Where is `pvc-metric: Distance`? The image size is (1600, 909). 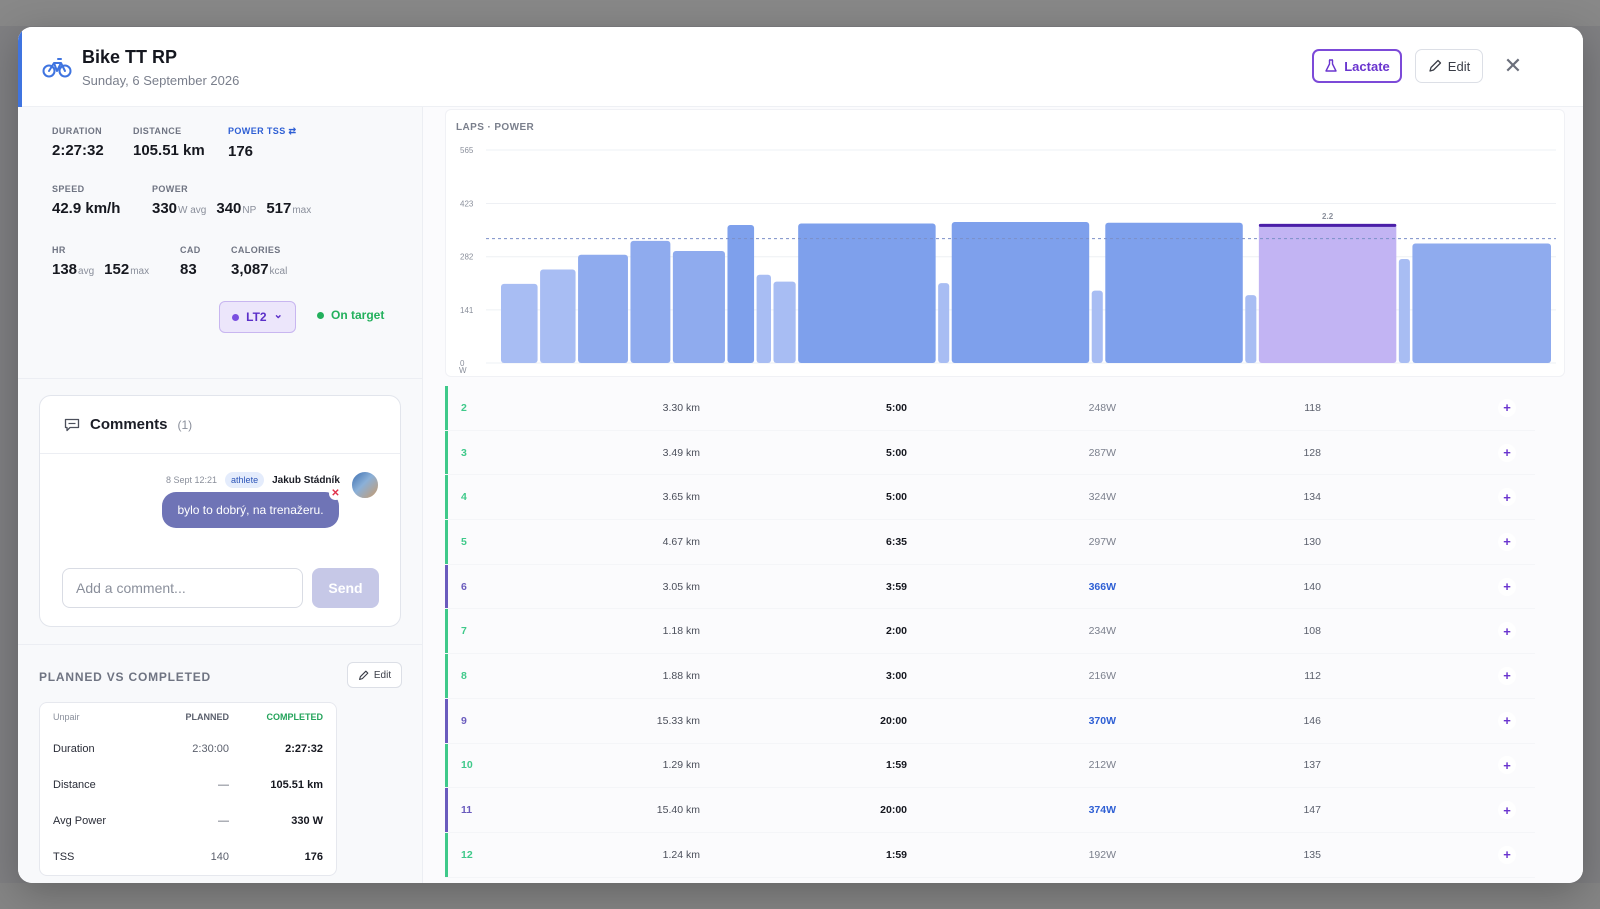
pvc-metric: Distance is located at coordinates (74, 785).